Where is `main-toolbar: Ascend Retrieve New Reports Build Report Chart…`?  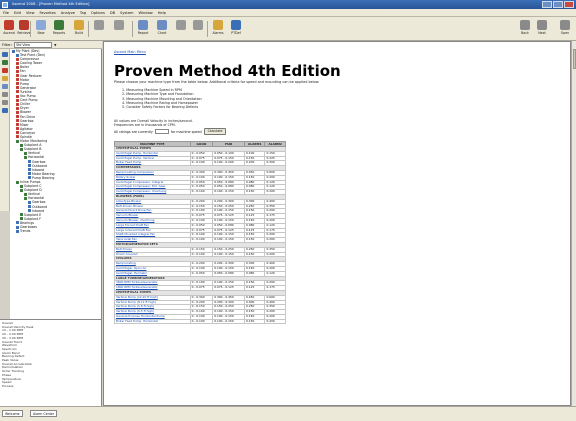 main-toolbar: Ascend Retrieve New Reports Build Report Chart… is located at coordinates (288, 29).